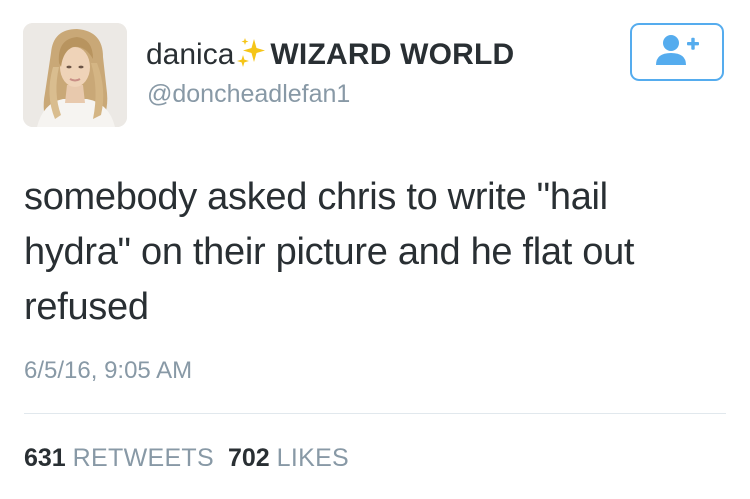 The width and height of the screenshot is (750, 499). I want to click on avatar, so click(75, 75).